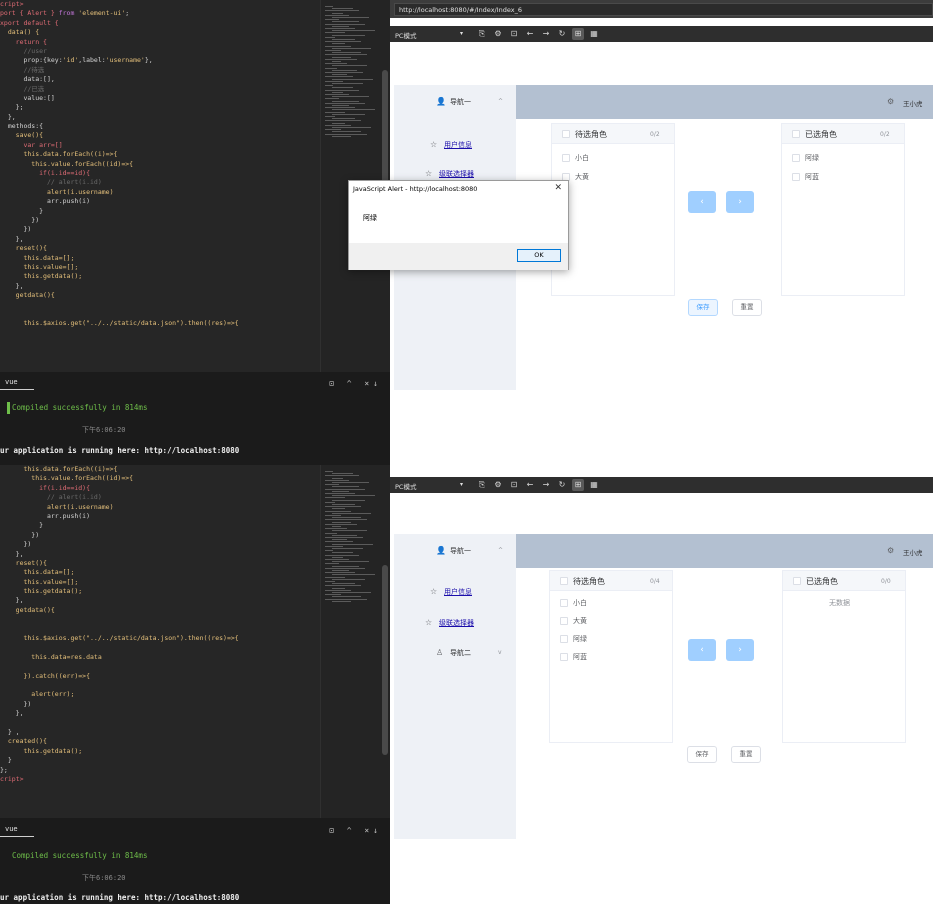  Describe the element at coordinates (913, 103) in the screenshot. I see `username: 王小虎` at that location.